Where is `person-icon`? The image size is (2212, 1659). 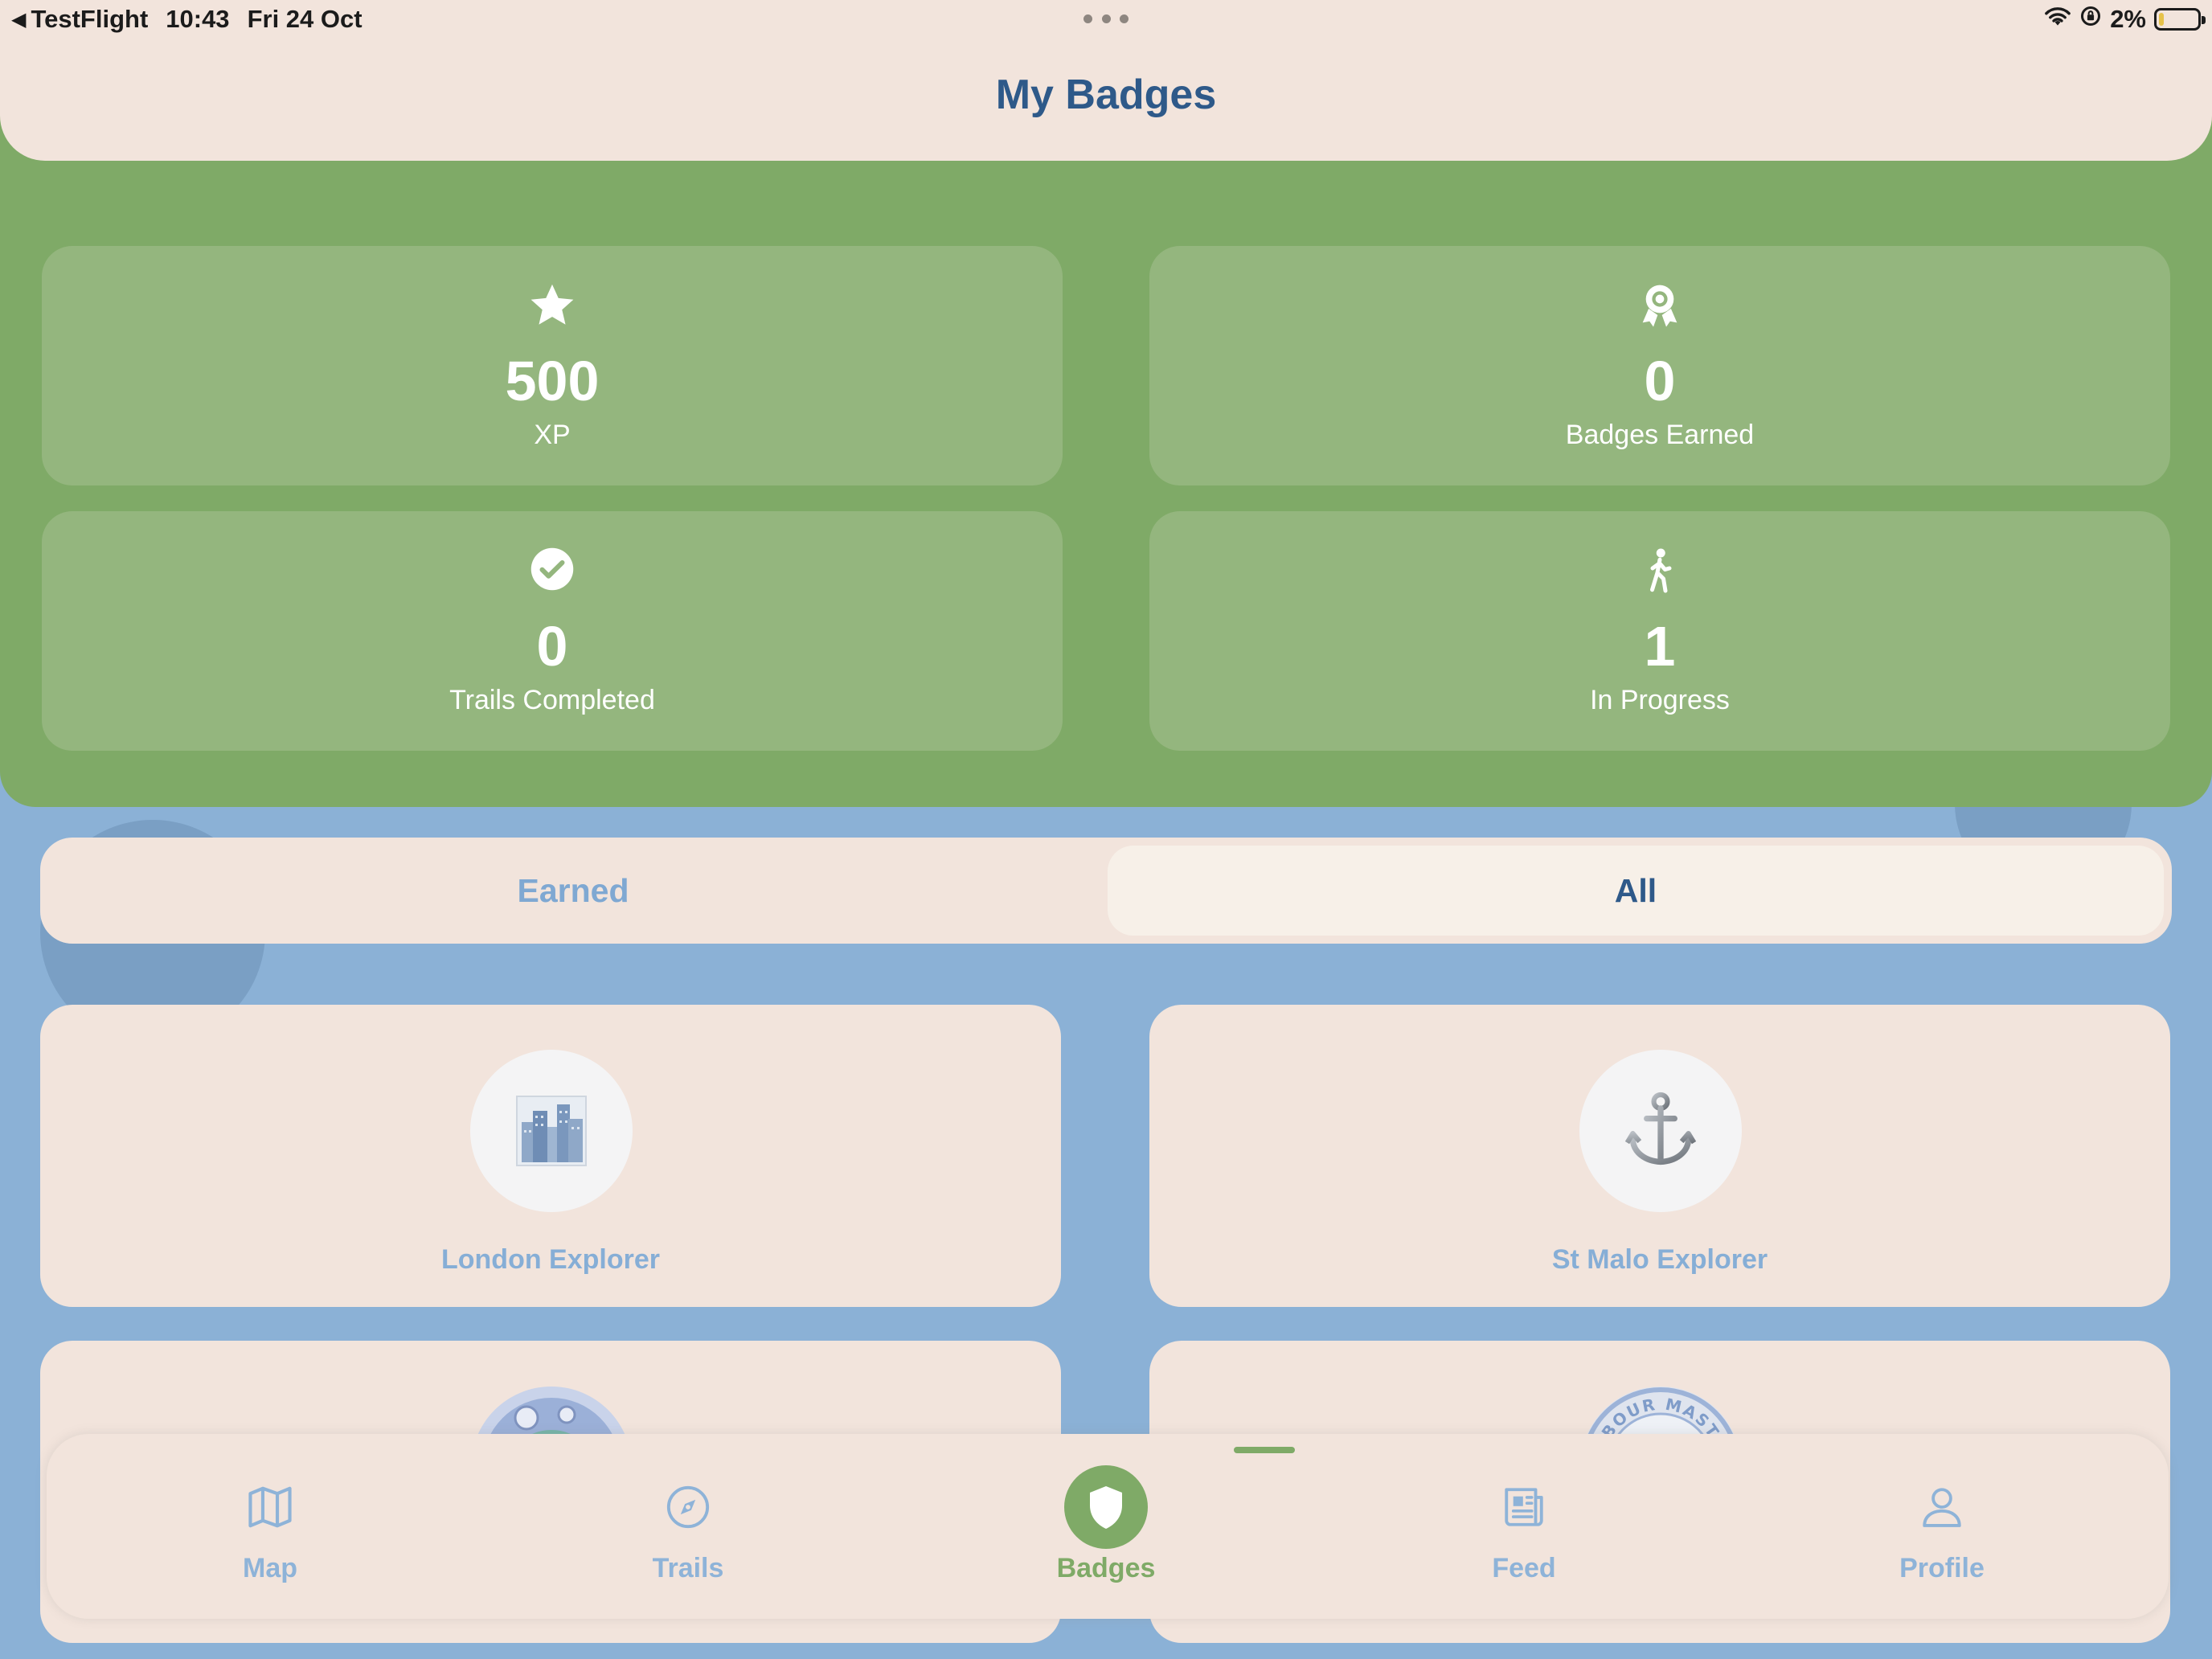 person-icon is located at coordinates (1942, 1507).